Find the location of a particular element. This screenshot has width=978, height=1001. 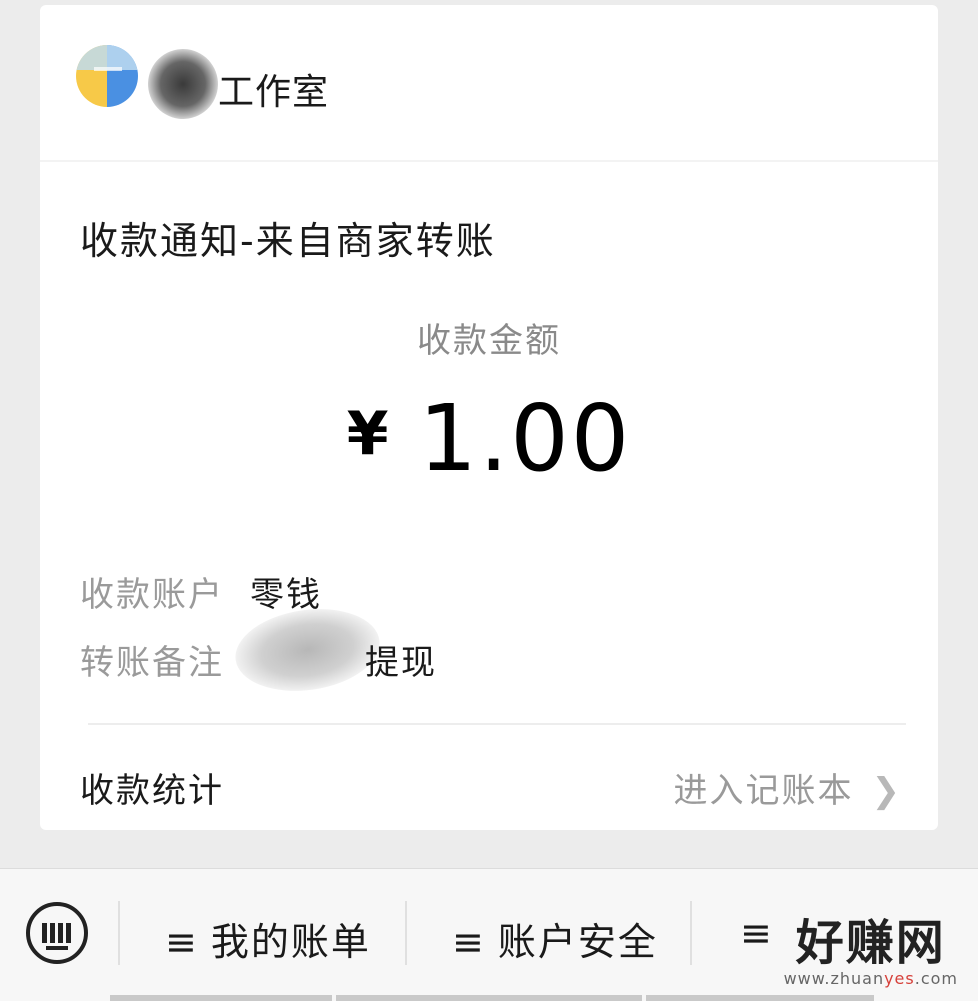

merchant-header: 工作室 is located at coordinates (489, 83).